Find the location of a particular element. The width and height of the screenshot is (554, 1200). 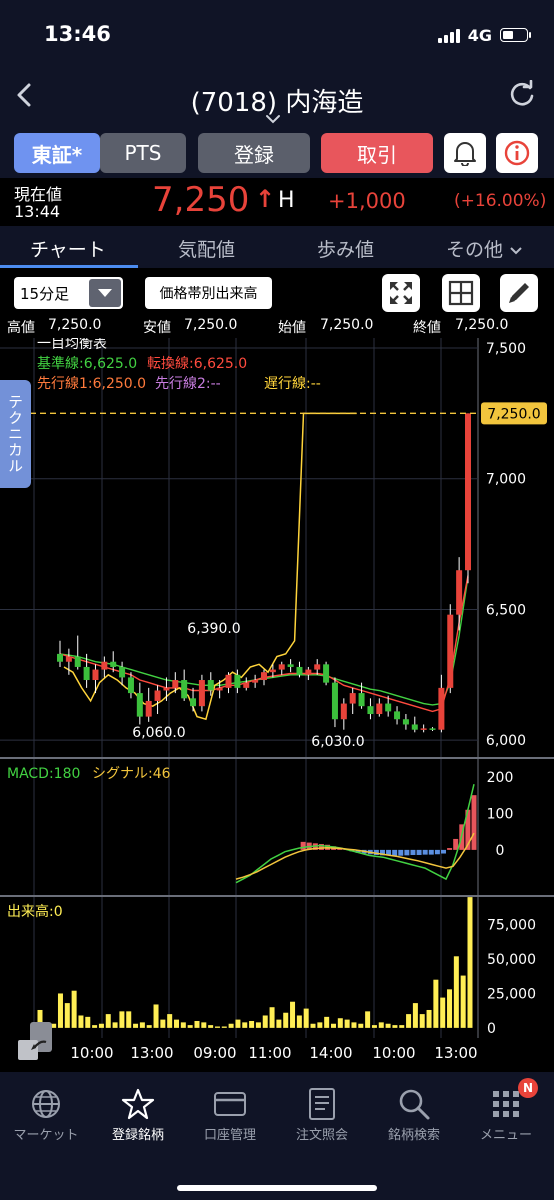

bottom-nav-account: 口座管理 is located at coordinates (230, 1113).